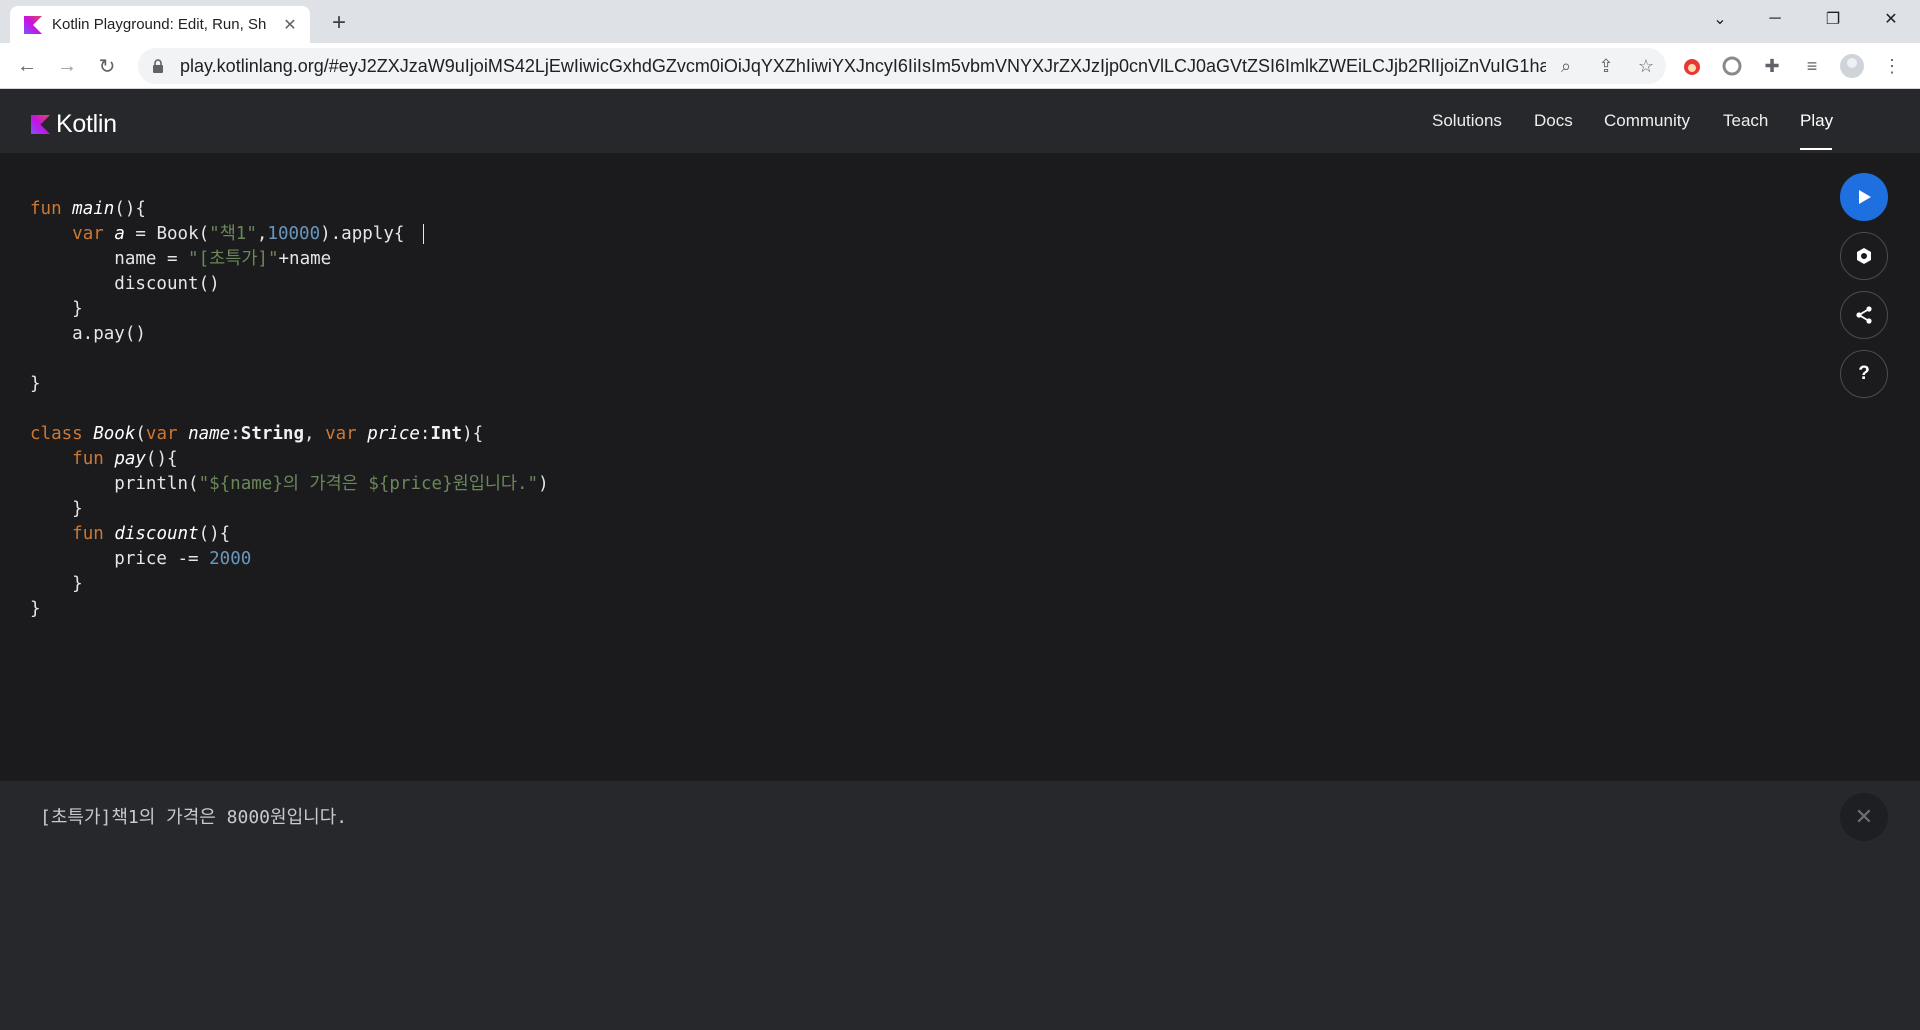  Describe the element at coordinates (27, 66) in the screenshot. I see `back-icon: ←` at that location.